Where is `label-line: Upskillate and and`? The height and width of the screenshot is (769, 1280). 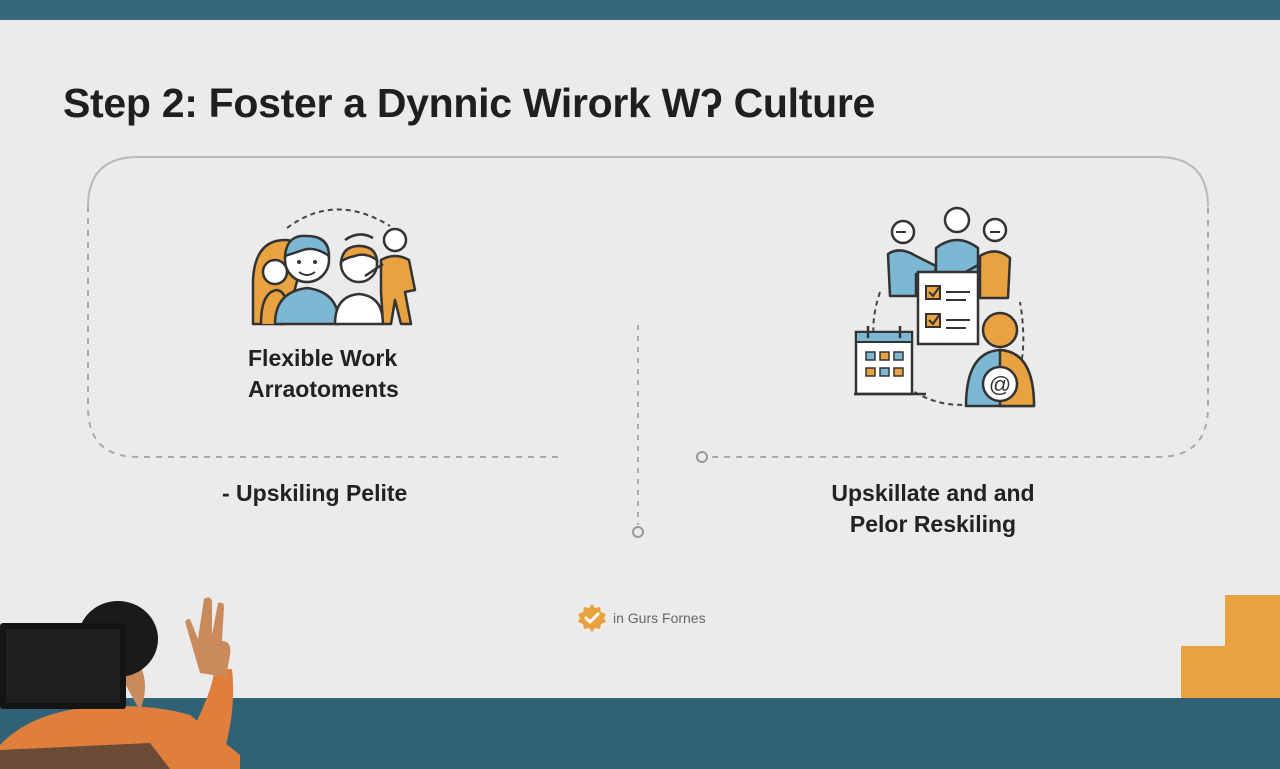
label-line: Upskillate and and is located at coordinates (933, 493).